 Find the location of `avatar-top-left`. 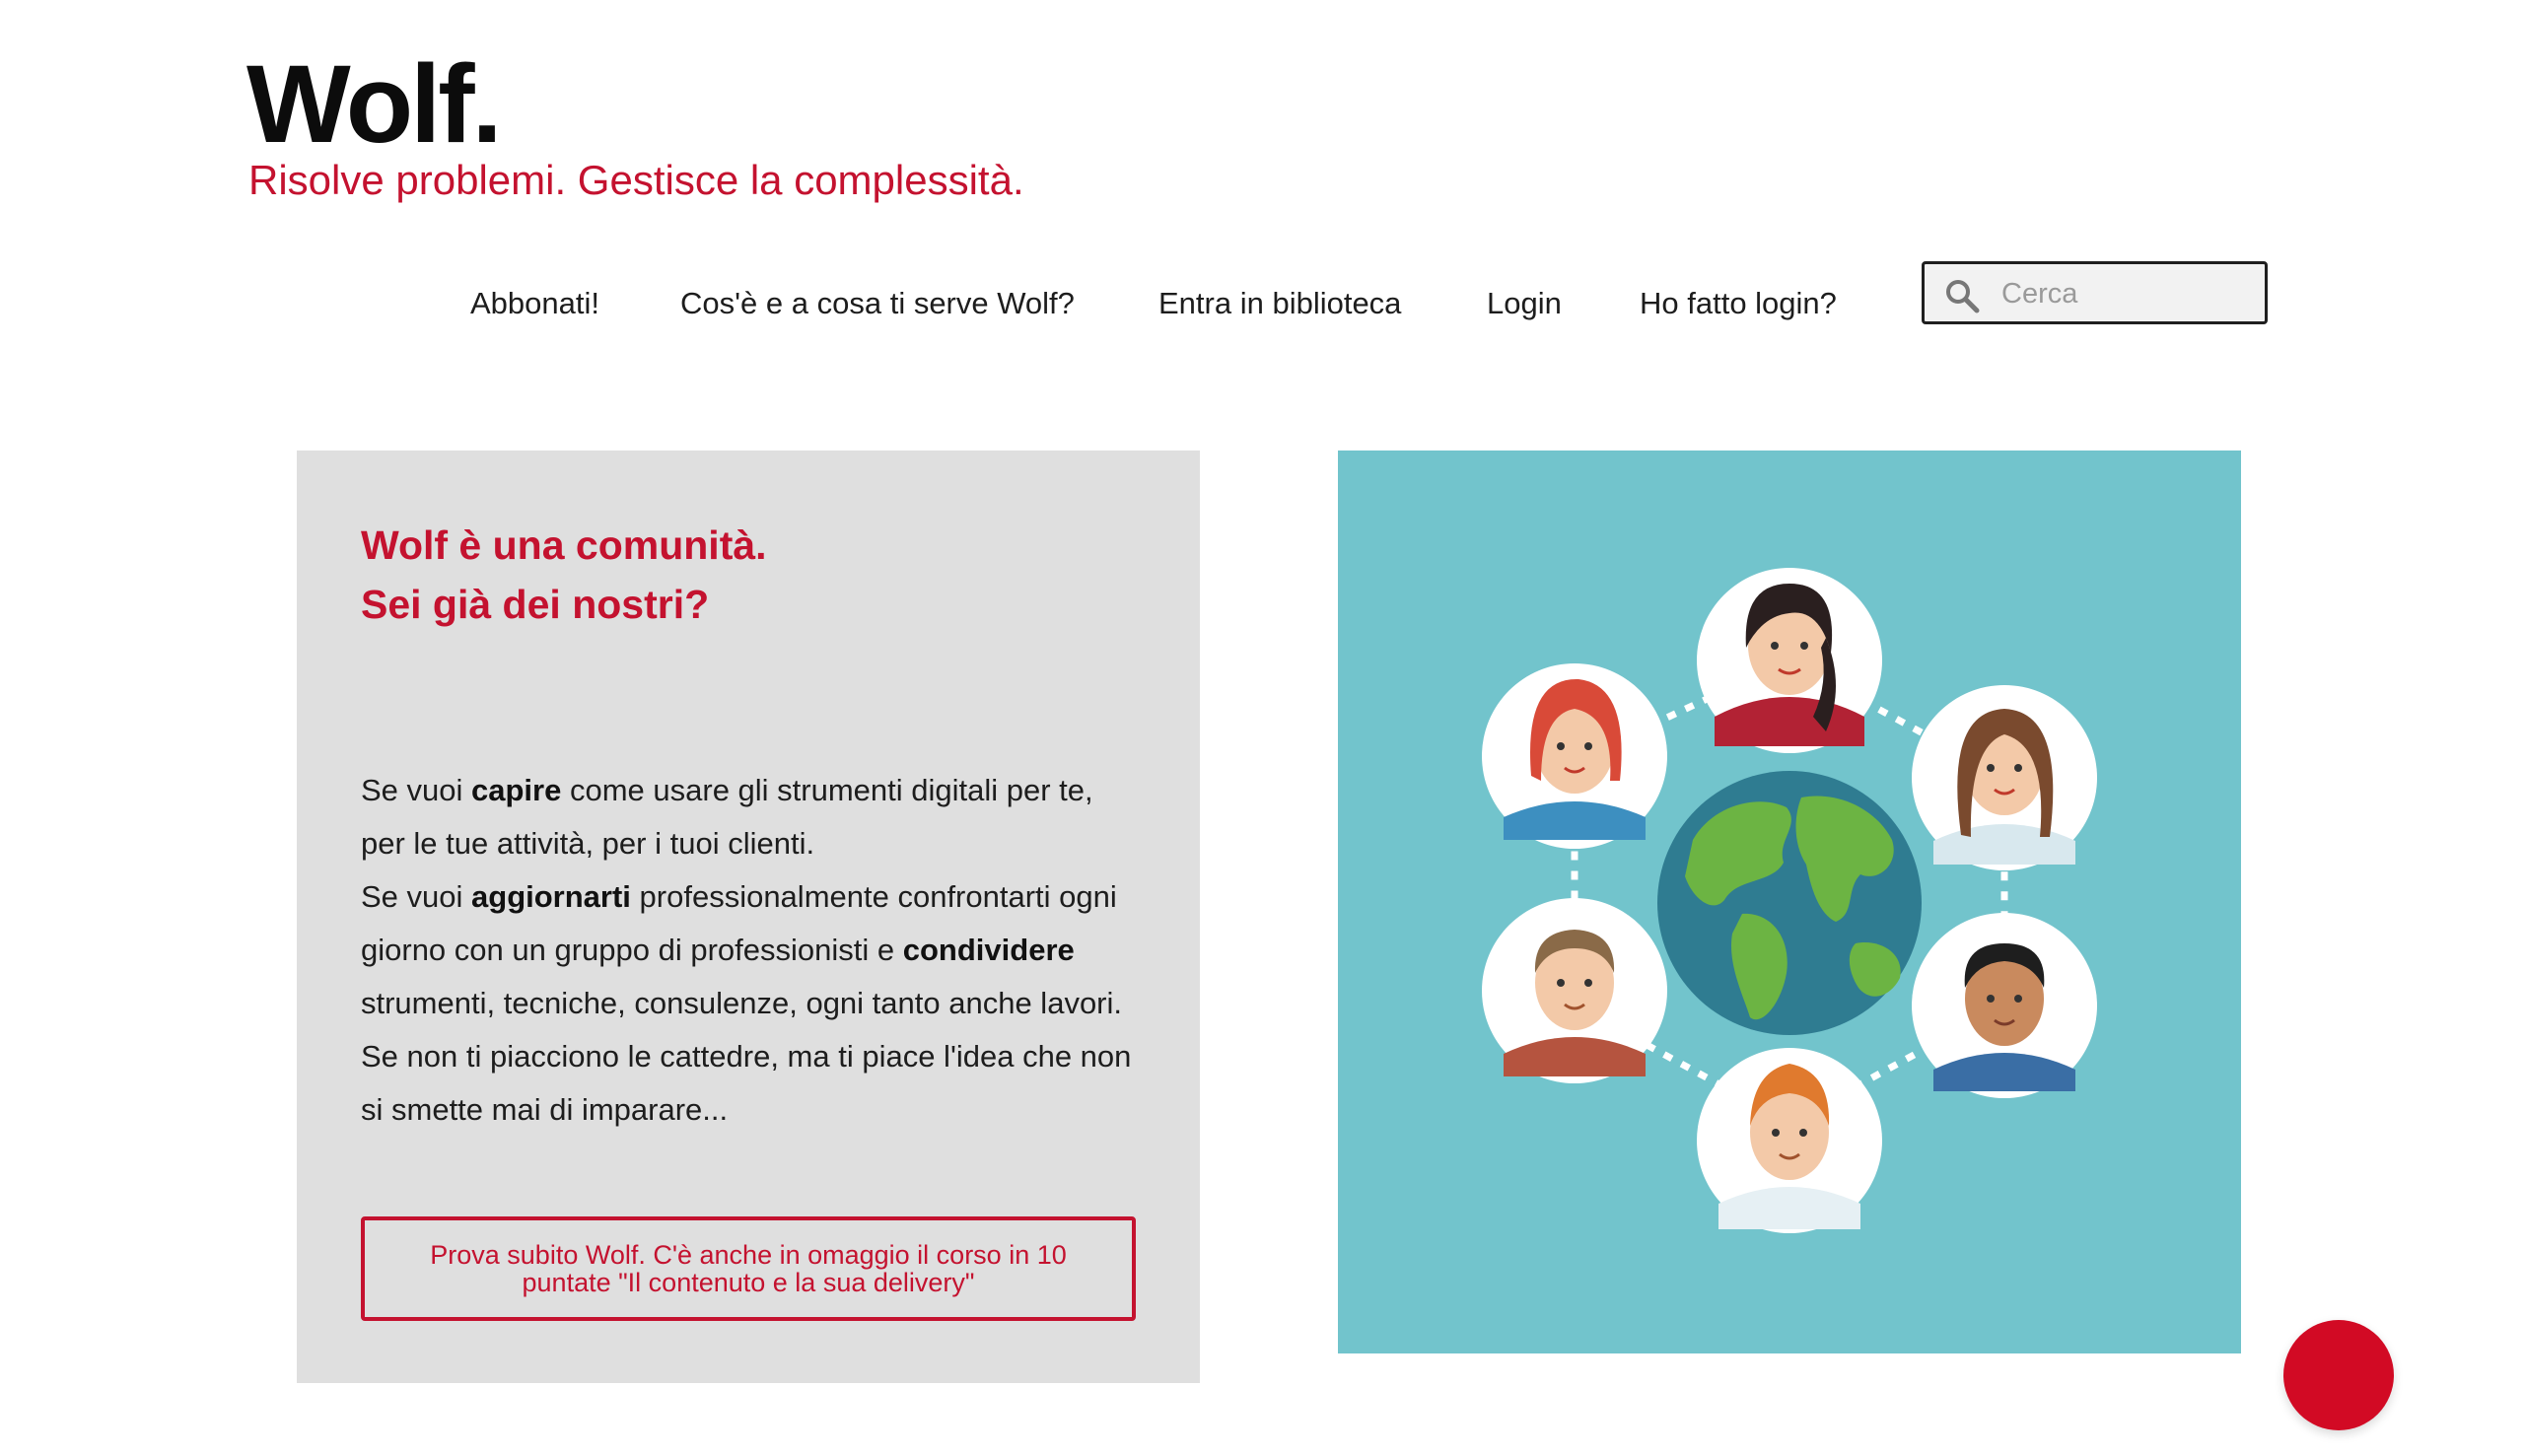

avatar-top-left is located at coordinates (1575, 756).